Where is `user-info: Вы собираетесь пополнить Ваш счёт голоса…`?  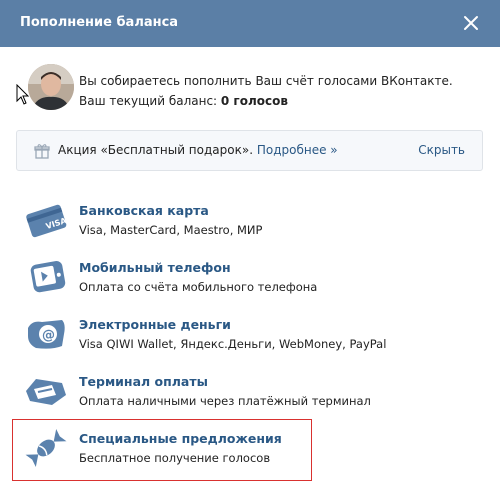
user-info: Вы собираетесь пополнить Ваш счёт голоса… is located at coordinates (250, 88).